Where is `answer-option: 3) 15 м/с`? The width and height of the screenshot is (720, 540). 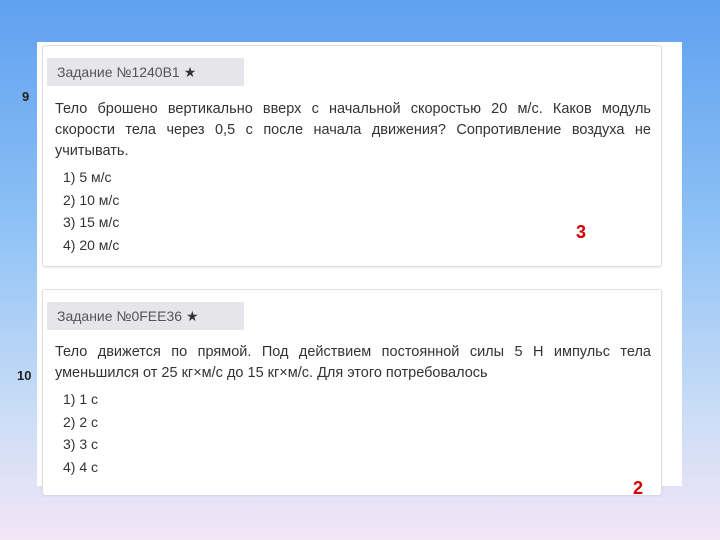
answer-option: 3) 15 м/с is located at coordinates (91, 222).